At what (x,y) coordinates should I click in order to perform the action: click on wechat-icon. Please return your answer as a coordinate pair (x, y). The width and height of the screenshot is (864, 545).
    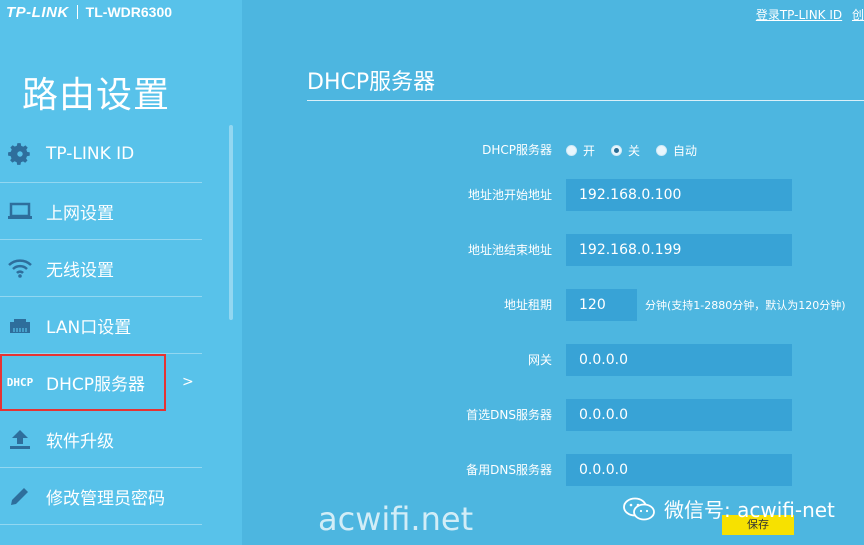
    Looking at the image, I should click on (639, 508).